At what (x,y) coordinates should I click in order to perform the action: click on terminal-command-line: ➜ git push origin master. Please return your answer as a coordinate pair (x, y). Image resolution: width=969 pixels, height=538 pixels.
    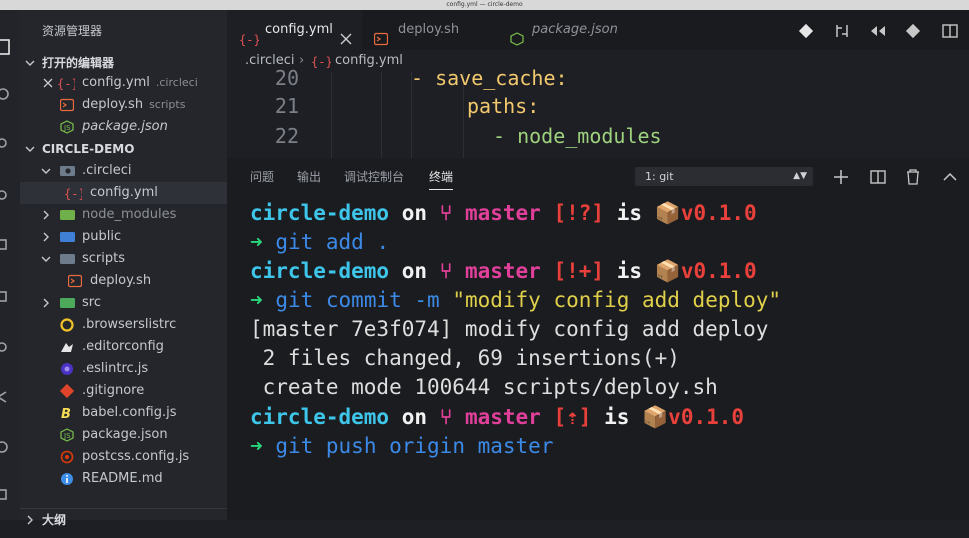
    Looking at the image, I should click on (402, 446).